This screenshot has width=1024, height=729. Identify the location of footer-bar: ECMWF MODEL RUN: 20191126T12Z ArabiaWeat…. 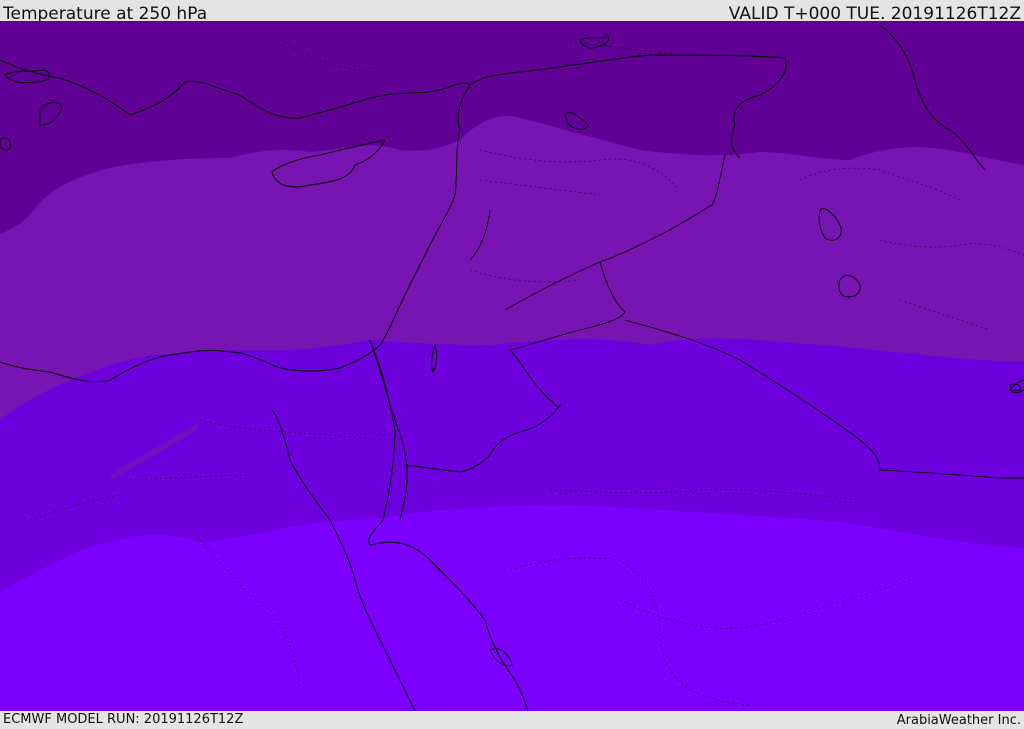
(512, 720).